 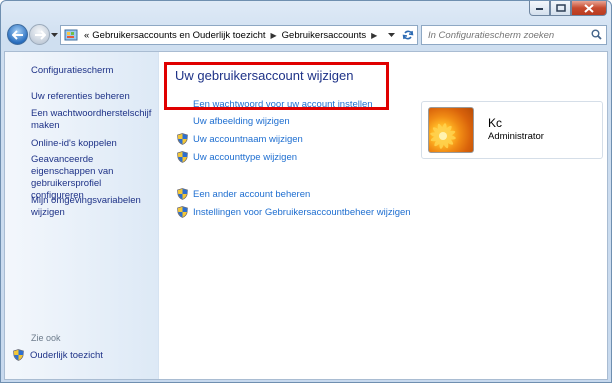 I want to click on forward-arrow-icon, so click(x=40, y=34).